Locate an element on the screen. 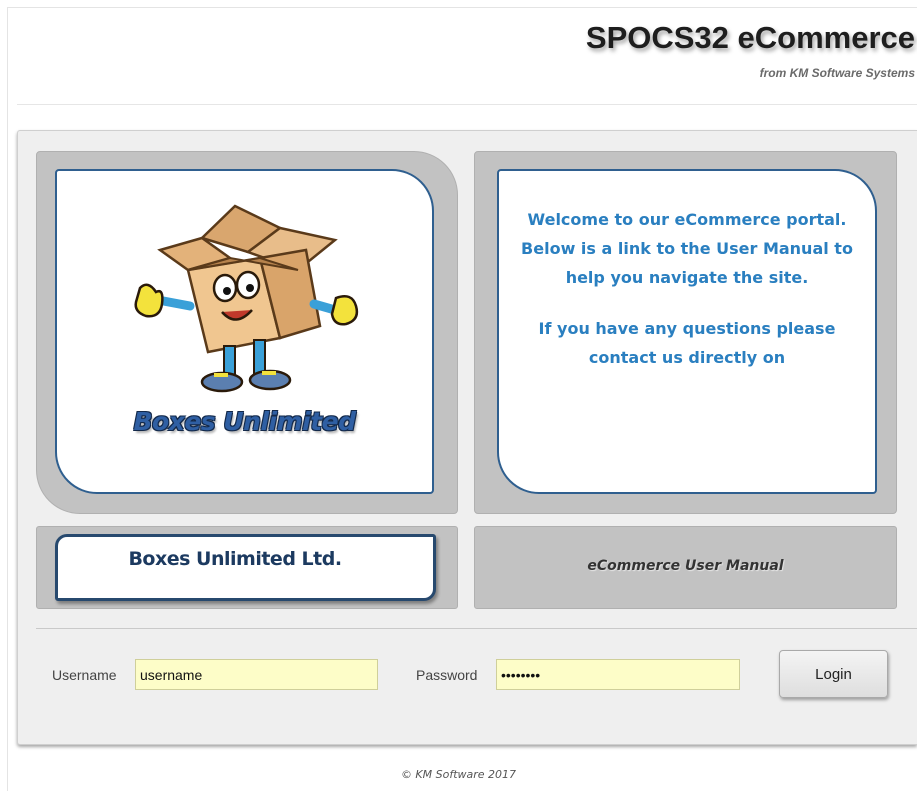 The width and height of the screenshot is (917, 791). header-divider is located at coordinates (467, 104).